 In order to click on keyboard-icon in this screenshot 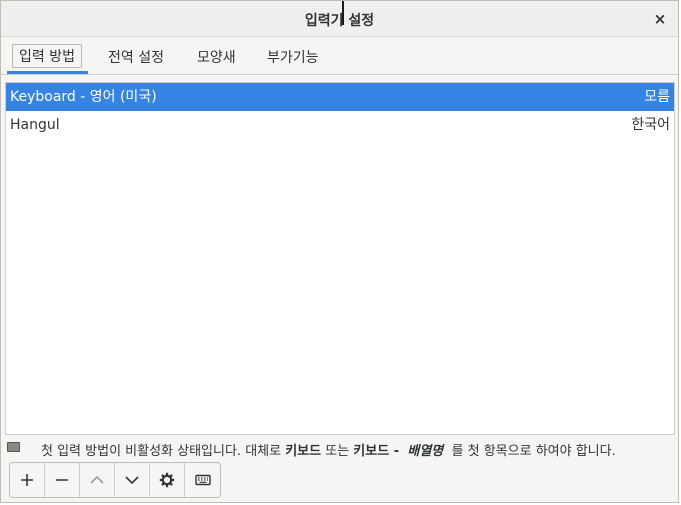, I will do `click(202, 480)`.